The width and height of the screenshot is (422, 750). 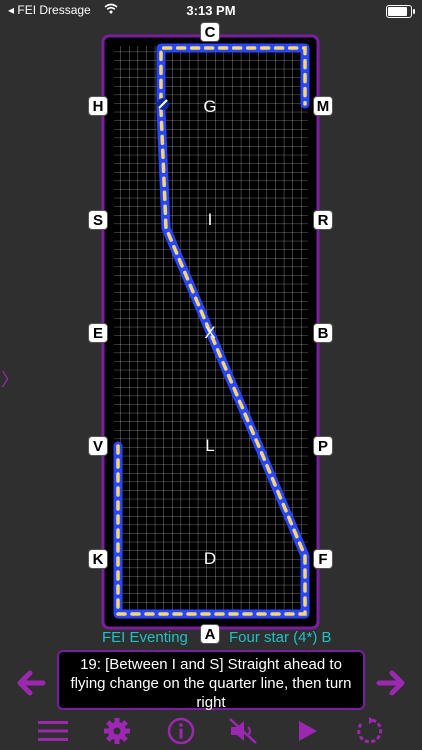 I want to click on marker-s: S, so click(x=98, y=220).